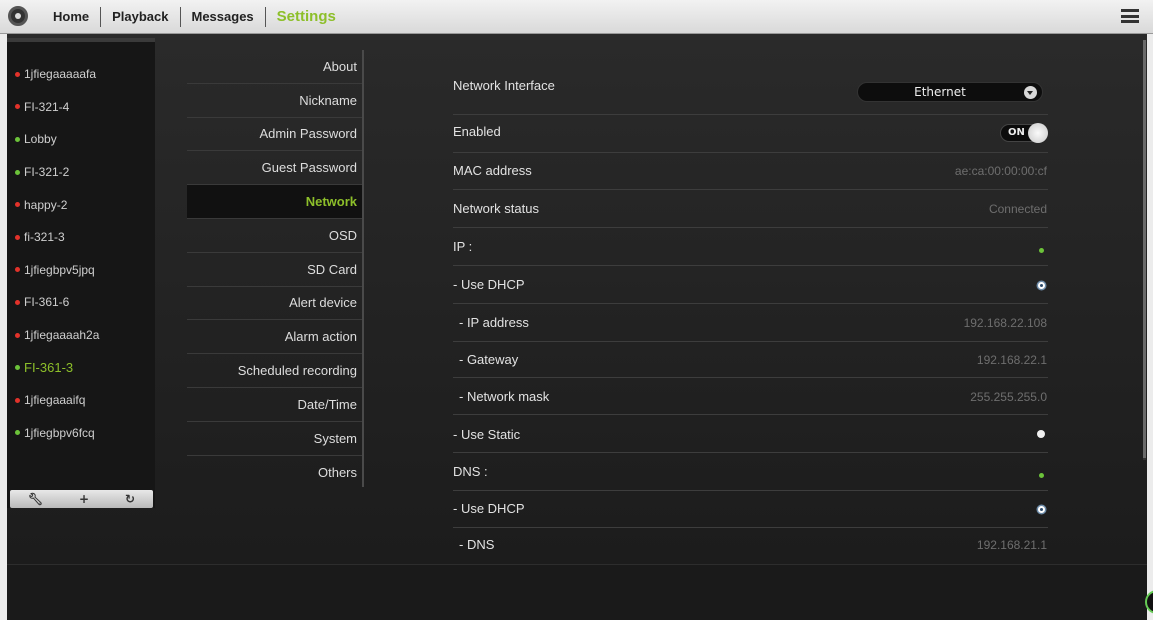 This screenshot has width=1153, height=620. I want to click on settings-item-date-time: Date/Time, so click(274, 405).